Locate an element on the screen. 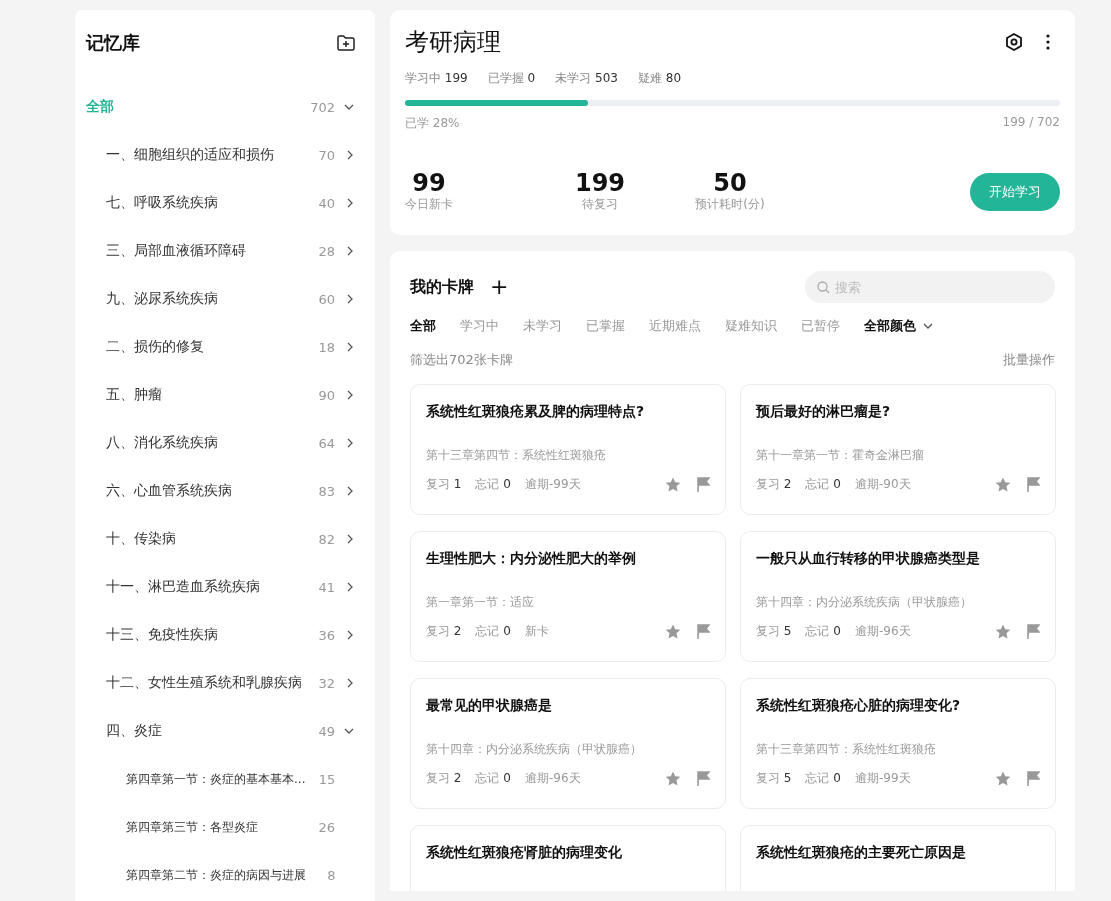  flashcard: 系统性红斑狼疮心脏的病理变化? 第十三章第四节：系统性红斑狼疮 复习 5 忘记 0 逾期-99天 is located at coordinates (898, 743).